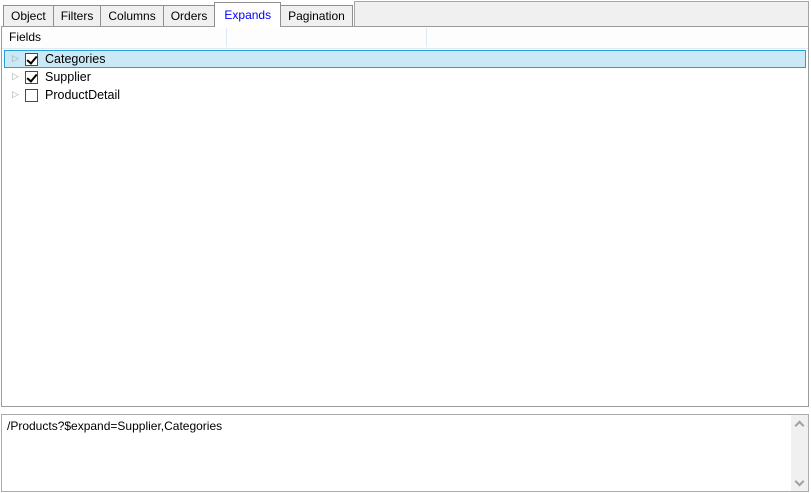  What do you see at coordinates (28, 15) in the screenshot?
I see `tab-object: Object` at bounding box center [28, 15].